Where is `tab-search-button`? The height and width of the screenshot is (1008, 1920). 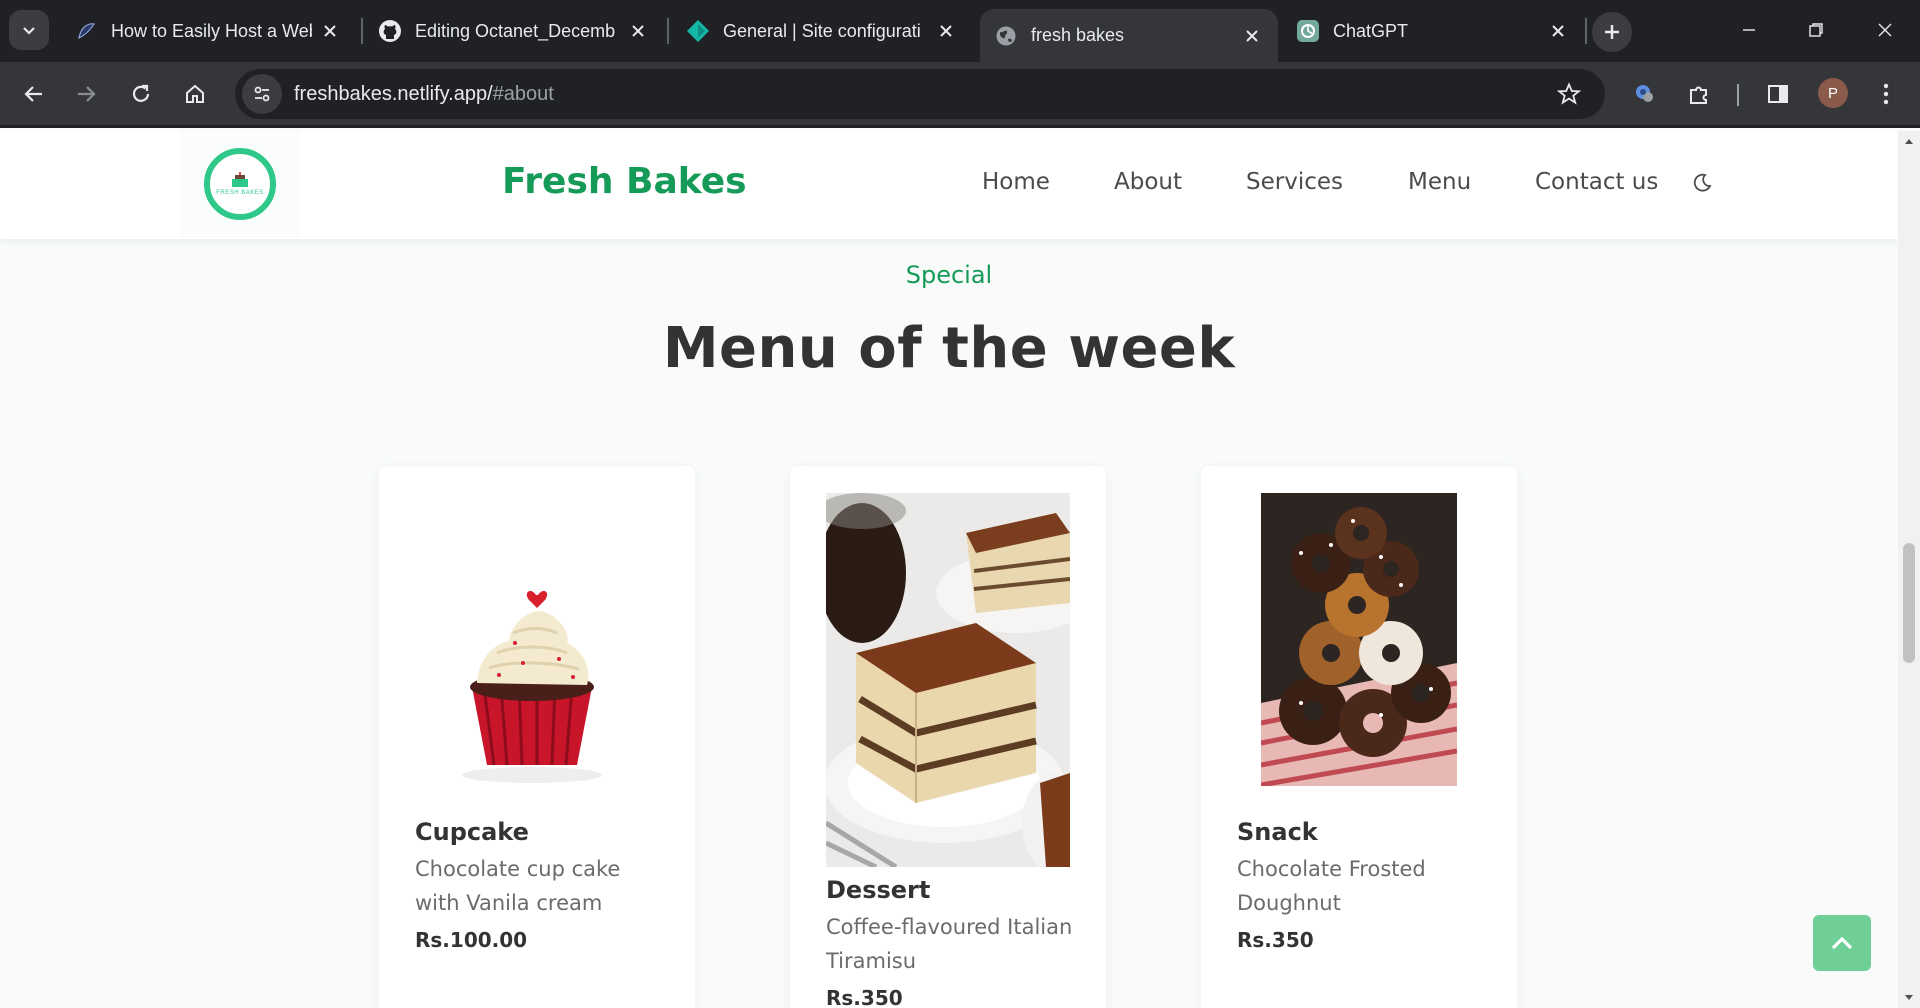 tab-search-button is located at coordinates (29, 30).